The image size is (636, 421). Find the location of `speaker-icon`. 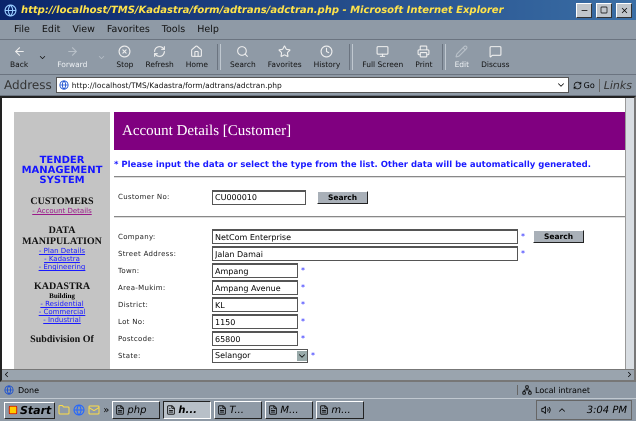

speaker-icon is located at coordinates (545, 410).